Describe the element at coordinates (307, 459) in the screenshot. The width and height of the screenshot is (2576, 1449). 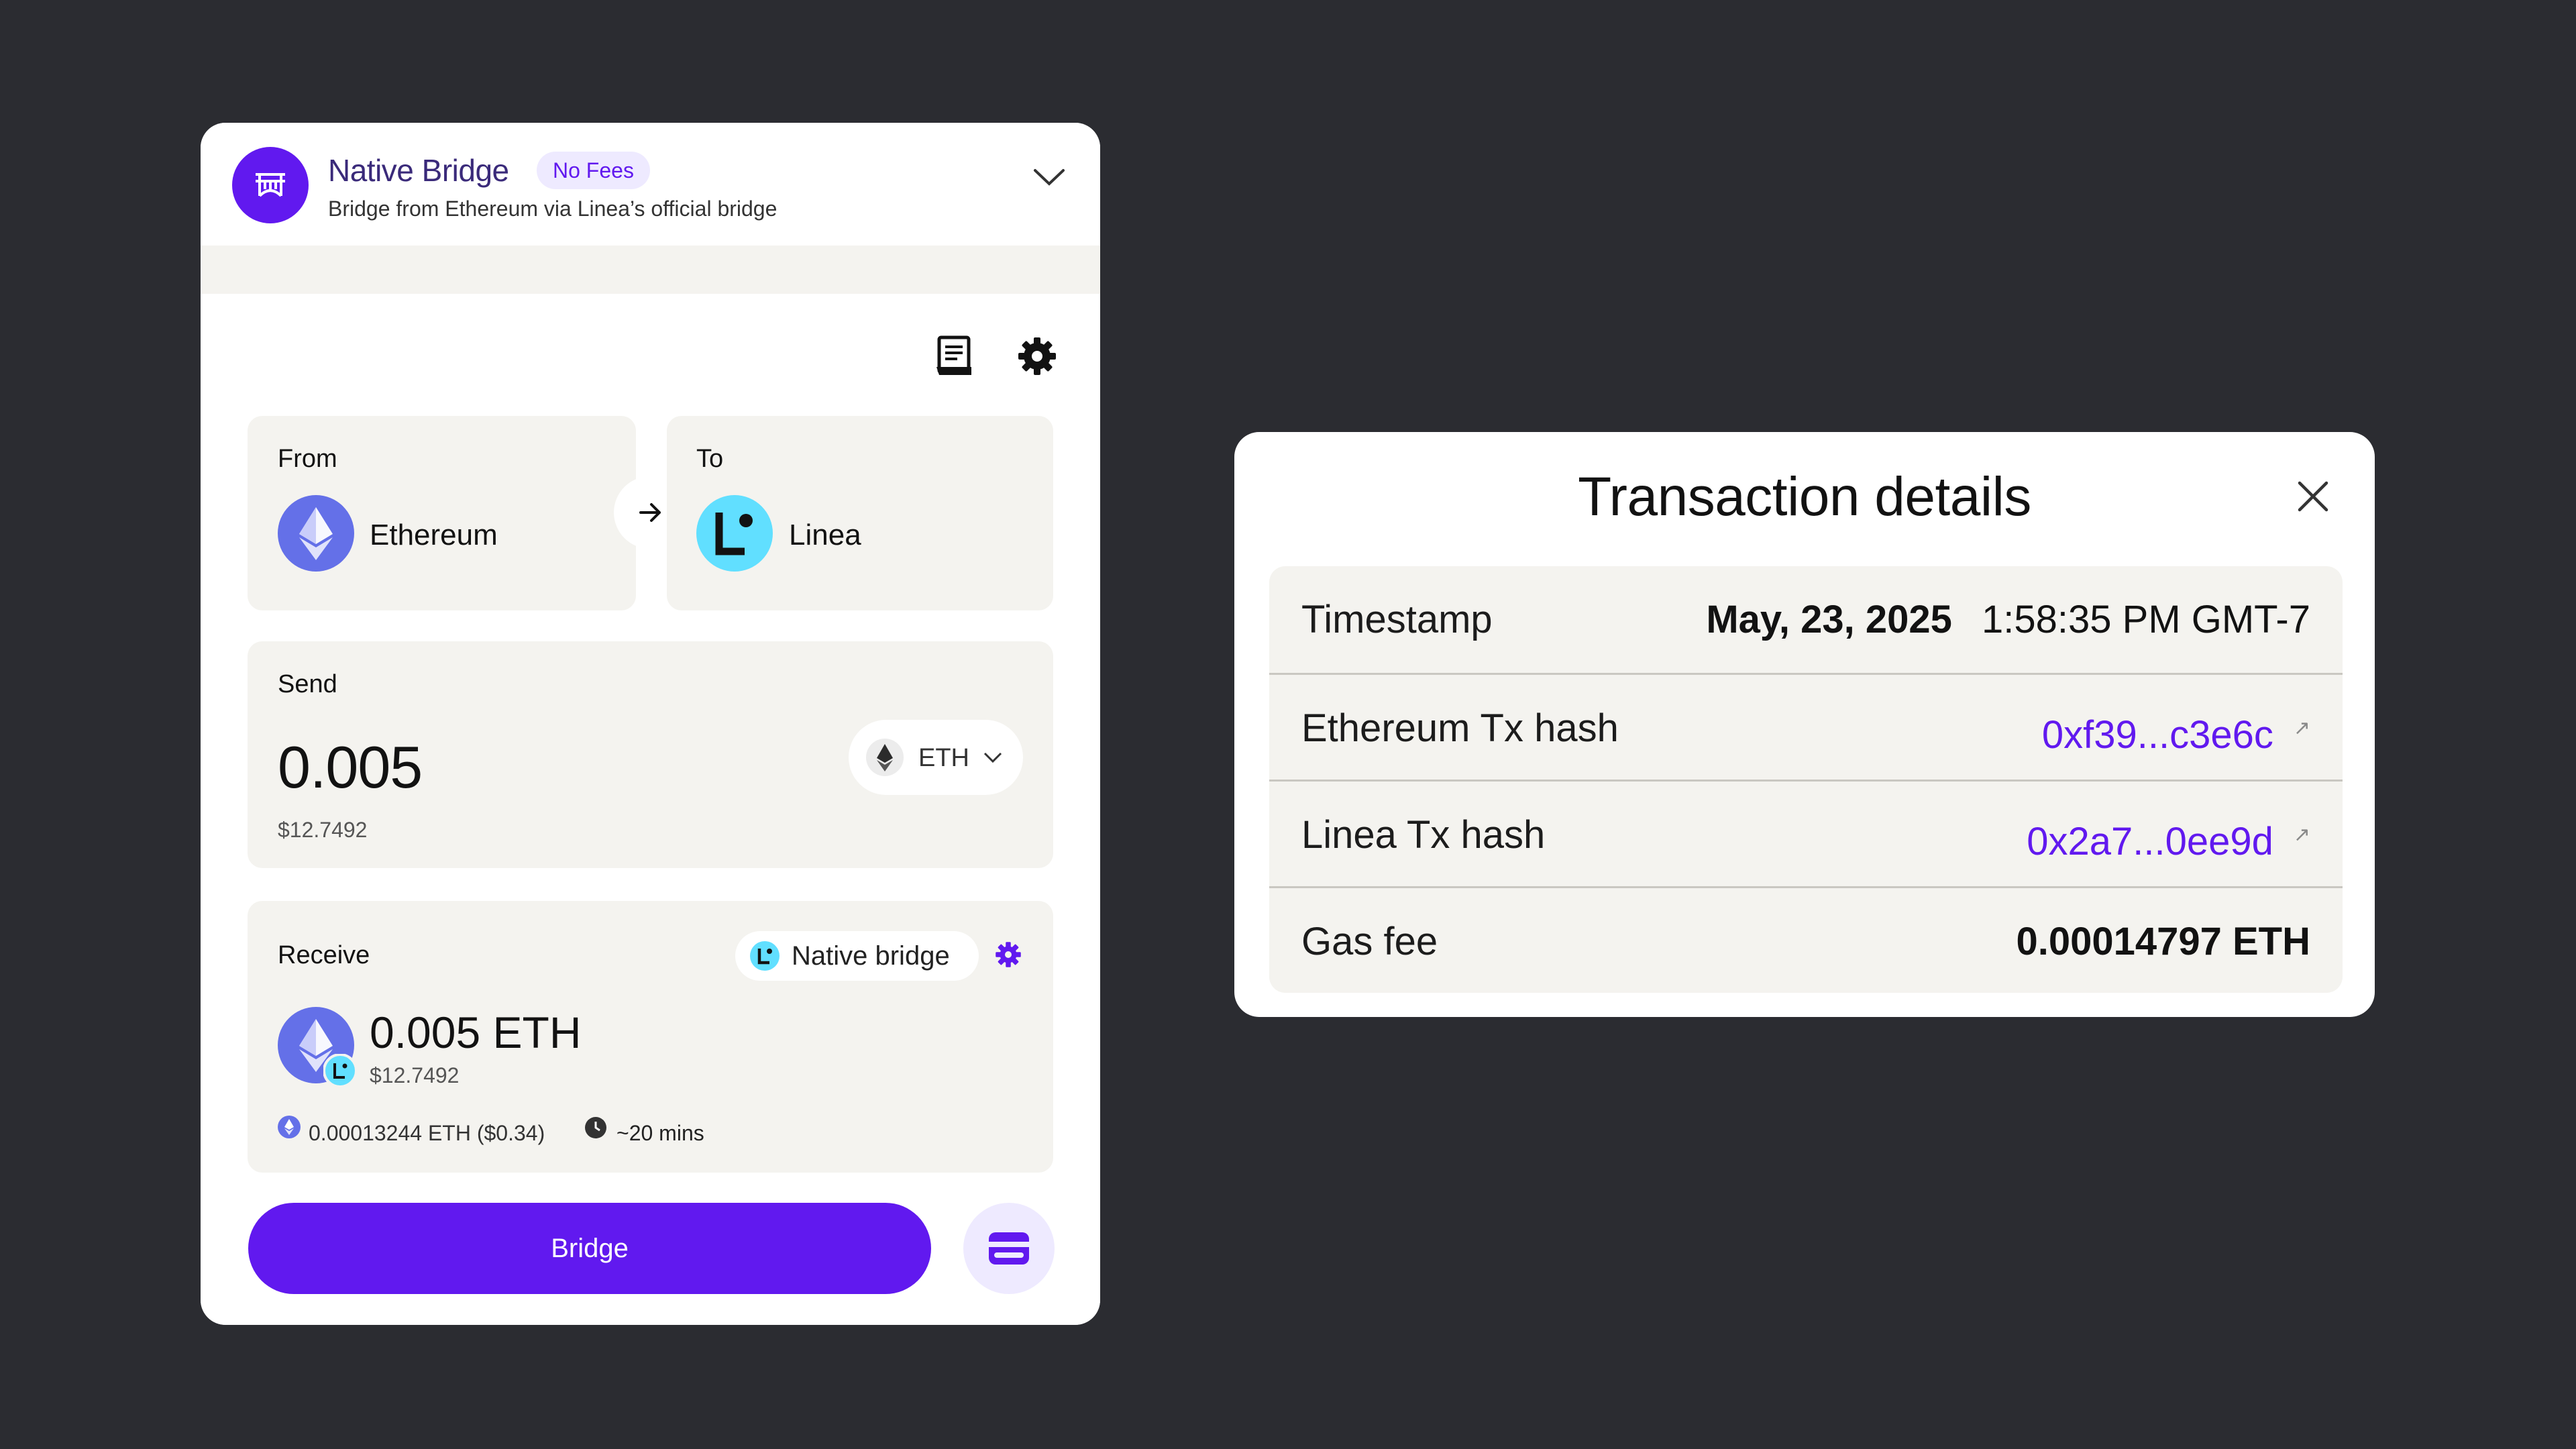
I see `from-label: From` at that location.